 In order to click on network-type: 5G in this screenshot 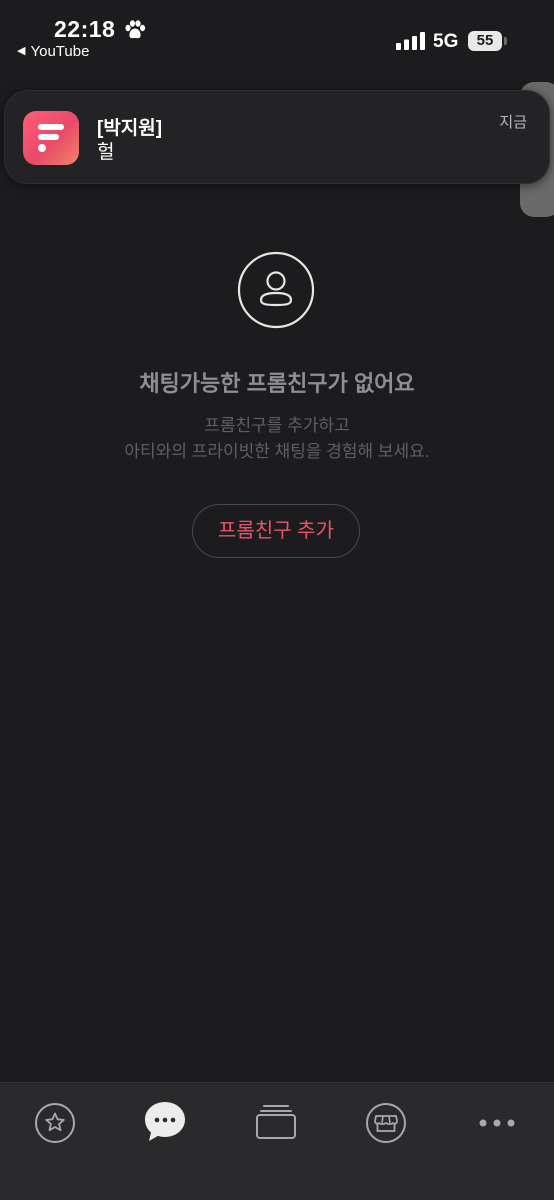, I will do `click(446, 41)`.